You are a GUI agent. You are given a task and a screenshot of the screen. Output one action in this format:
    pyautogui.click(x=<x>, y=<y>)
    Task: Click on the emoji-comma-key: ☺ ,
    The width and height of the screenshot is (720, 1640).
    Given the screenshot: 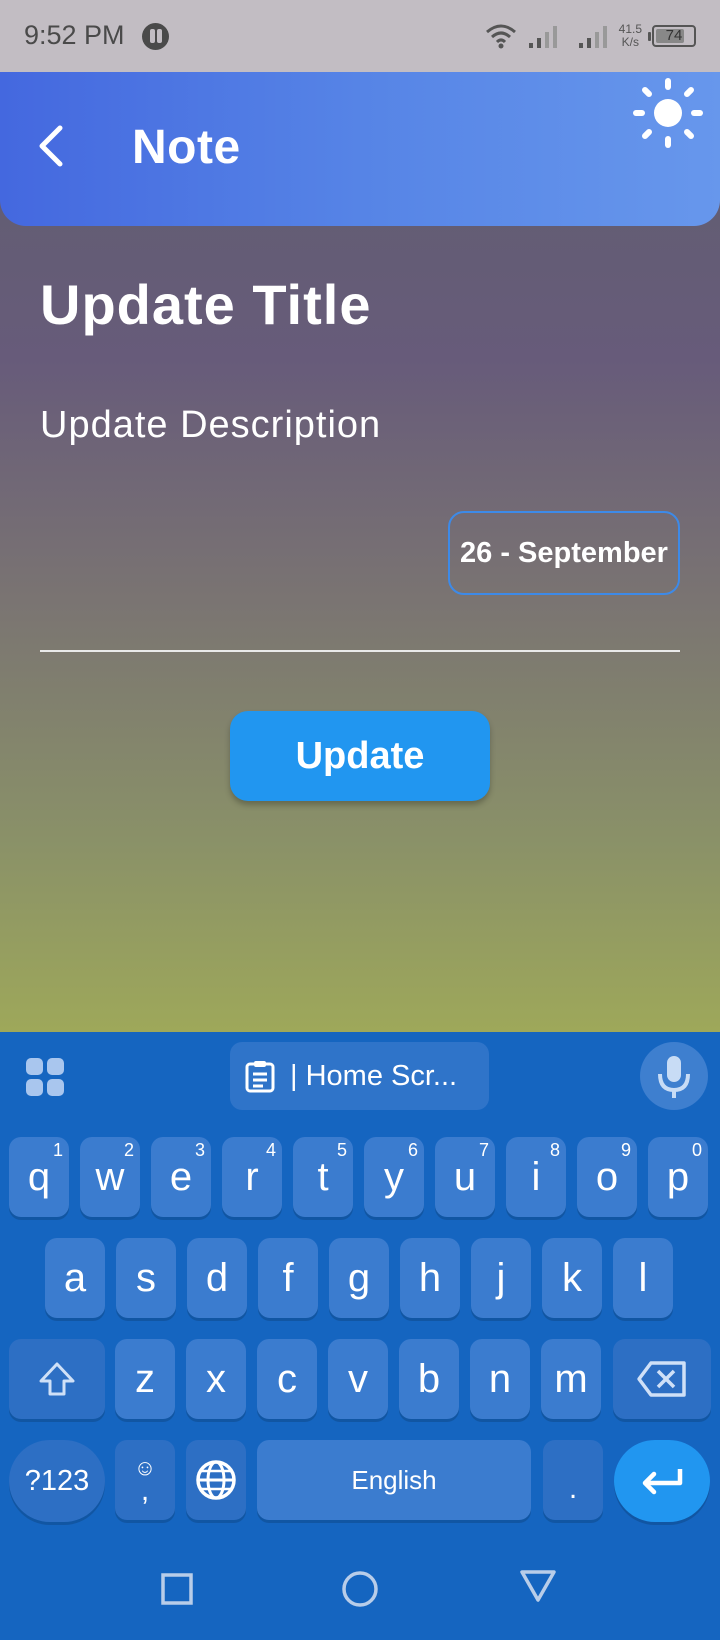 What is the action you would take?
    pyautogui.click(x=145, y=1480)
    